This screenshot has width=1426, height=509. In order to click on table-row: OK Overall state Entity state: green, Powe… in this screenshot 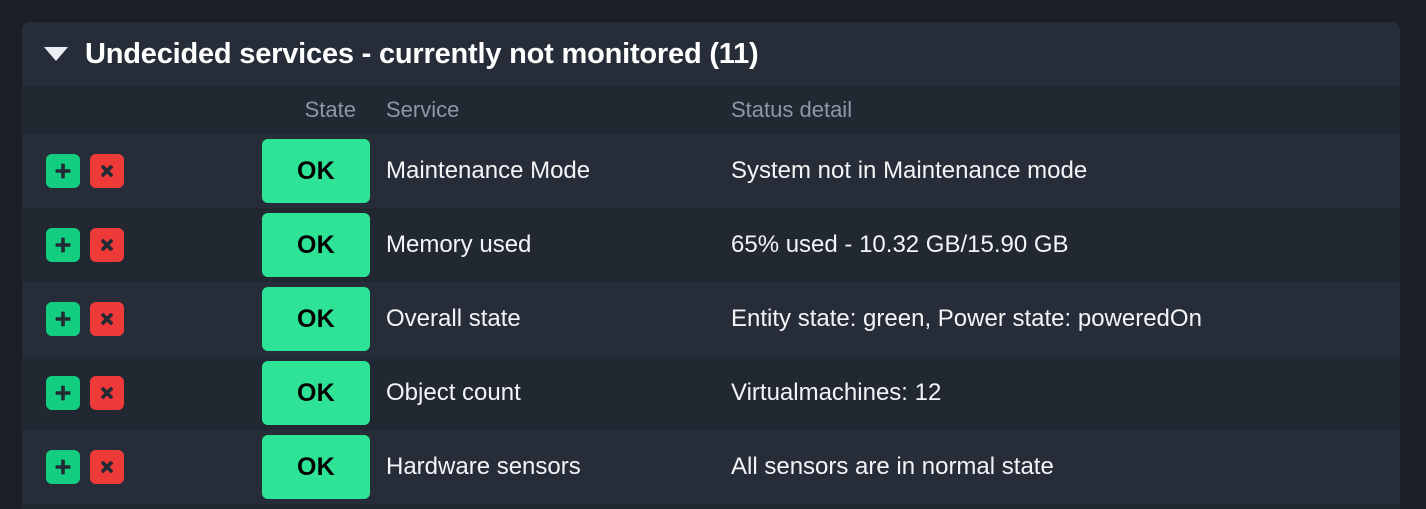, I will do `click(711, 319)`.